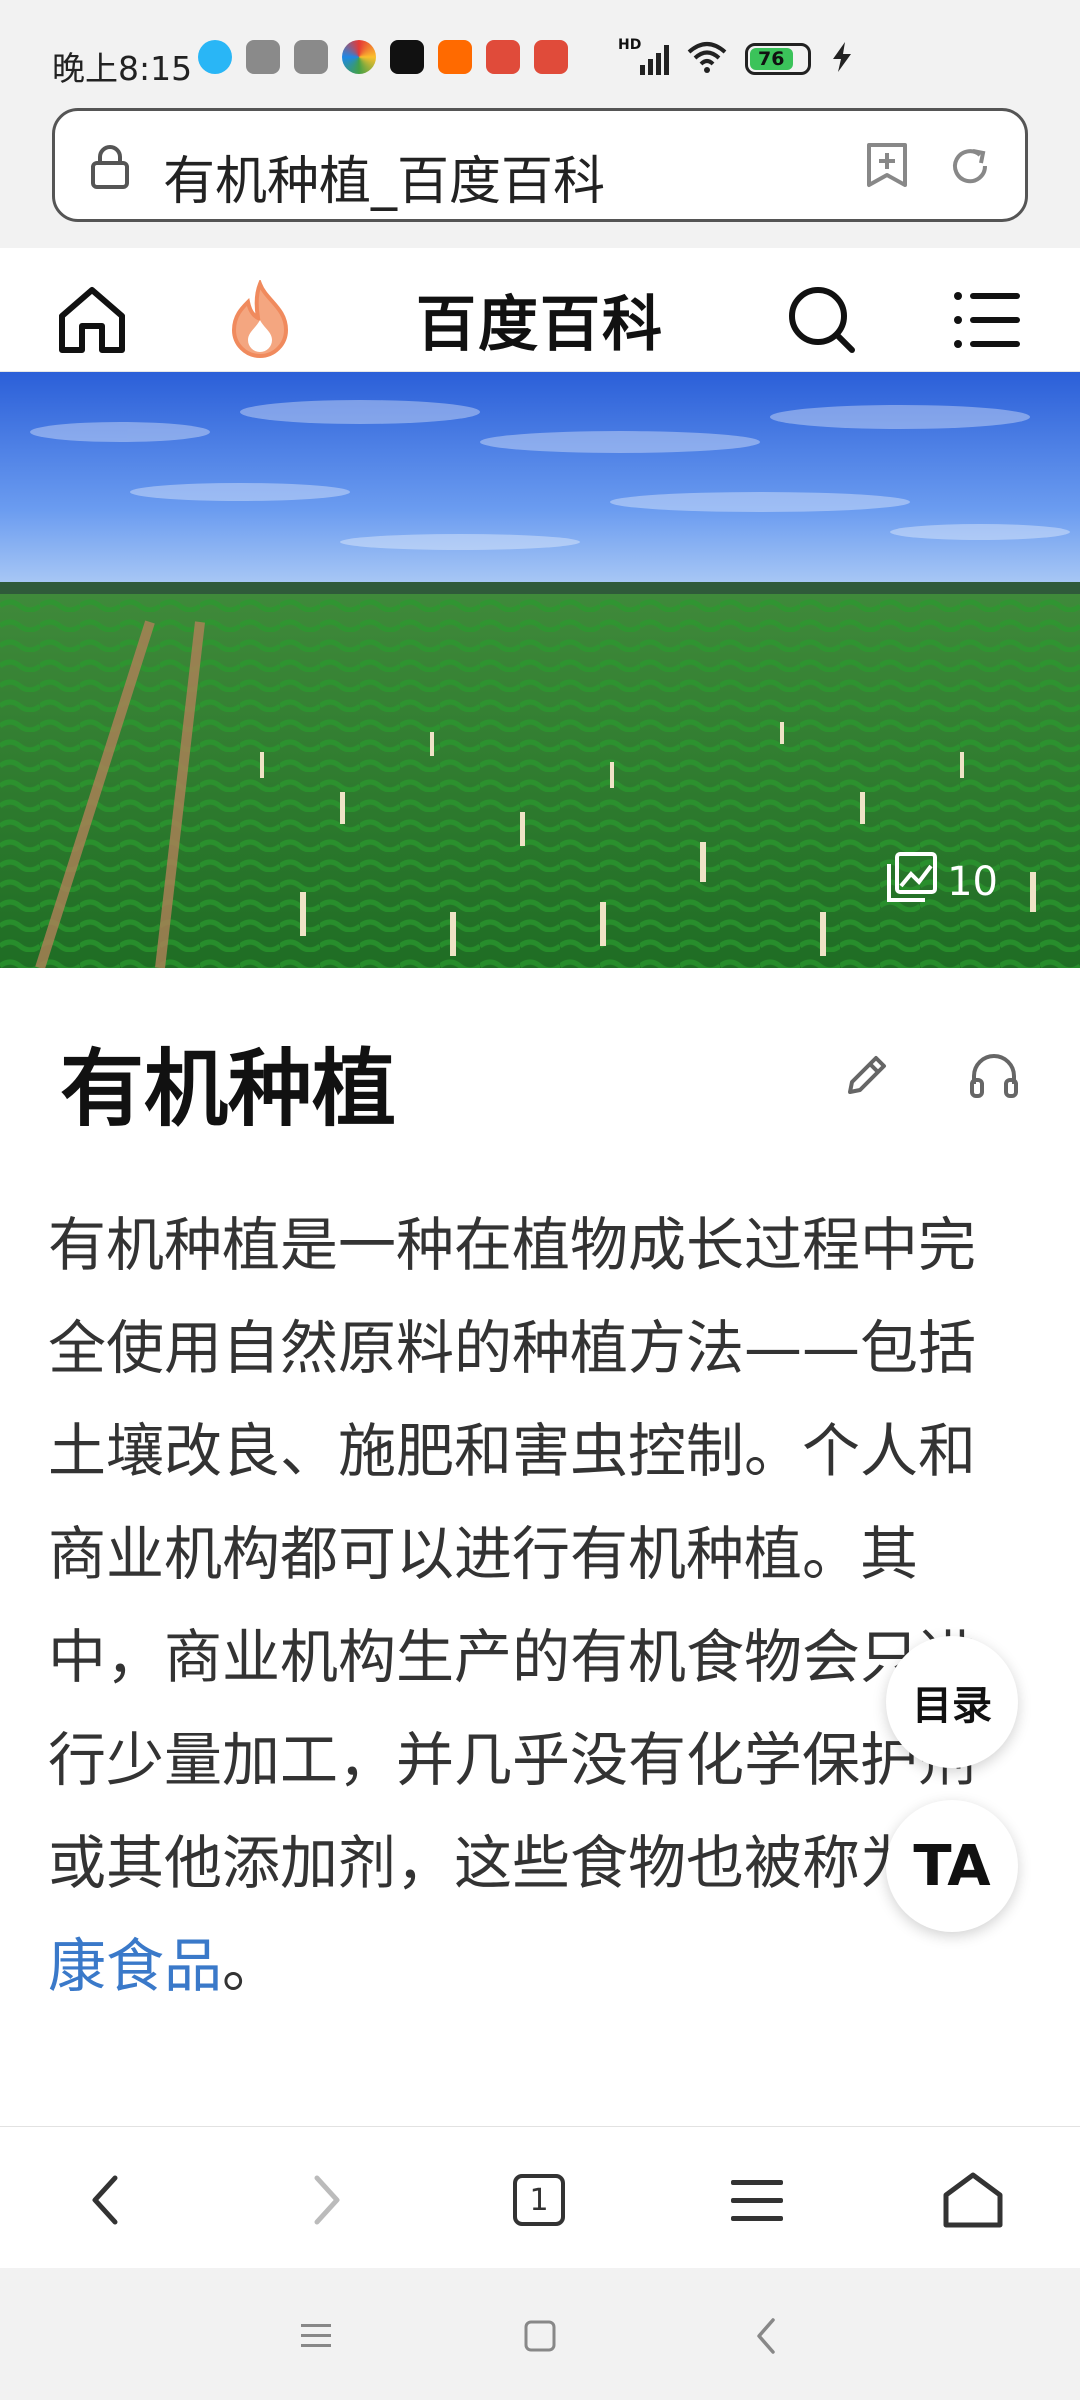  I want to click on signal-icon: HD, so click(643, 56).